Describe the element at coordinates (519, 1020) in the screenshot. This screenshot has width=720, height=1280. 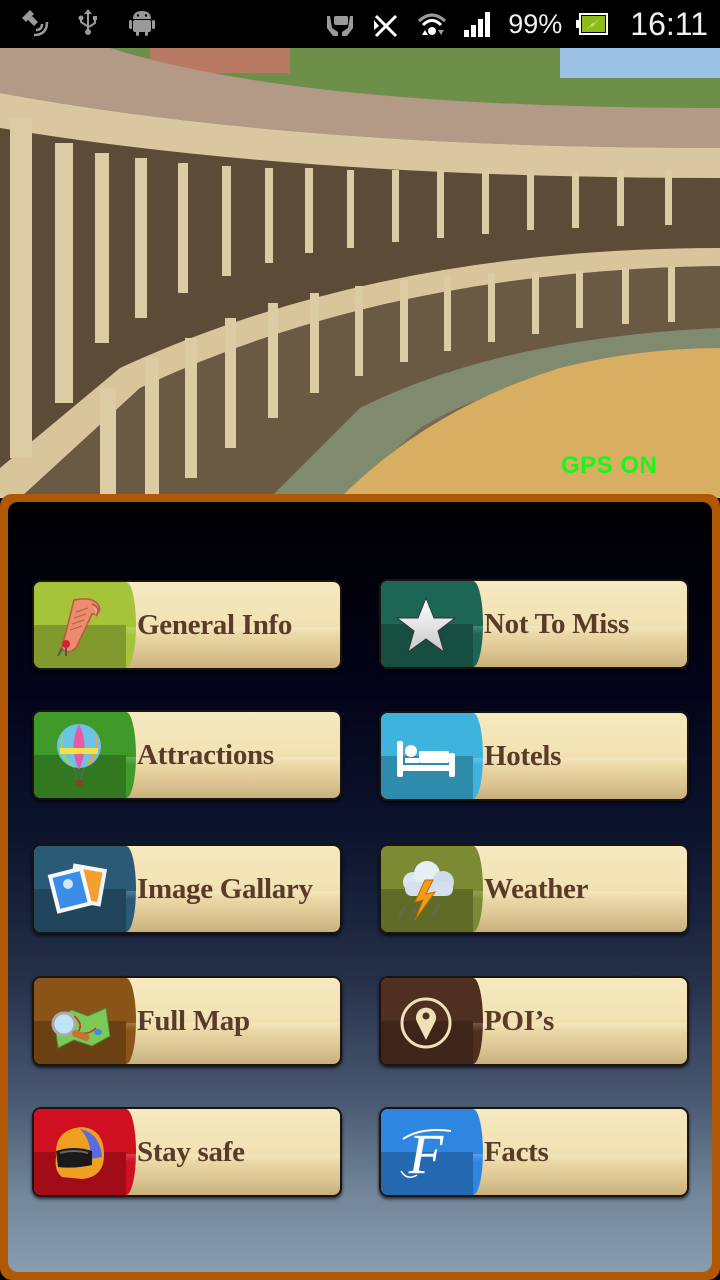
I see `pois-label: POI’s` at that location.